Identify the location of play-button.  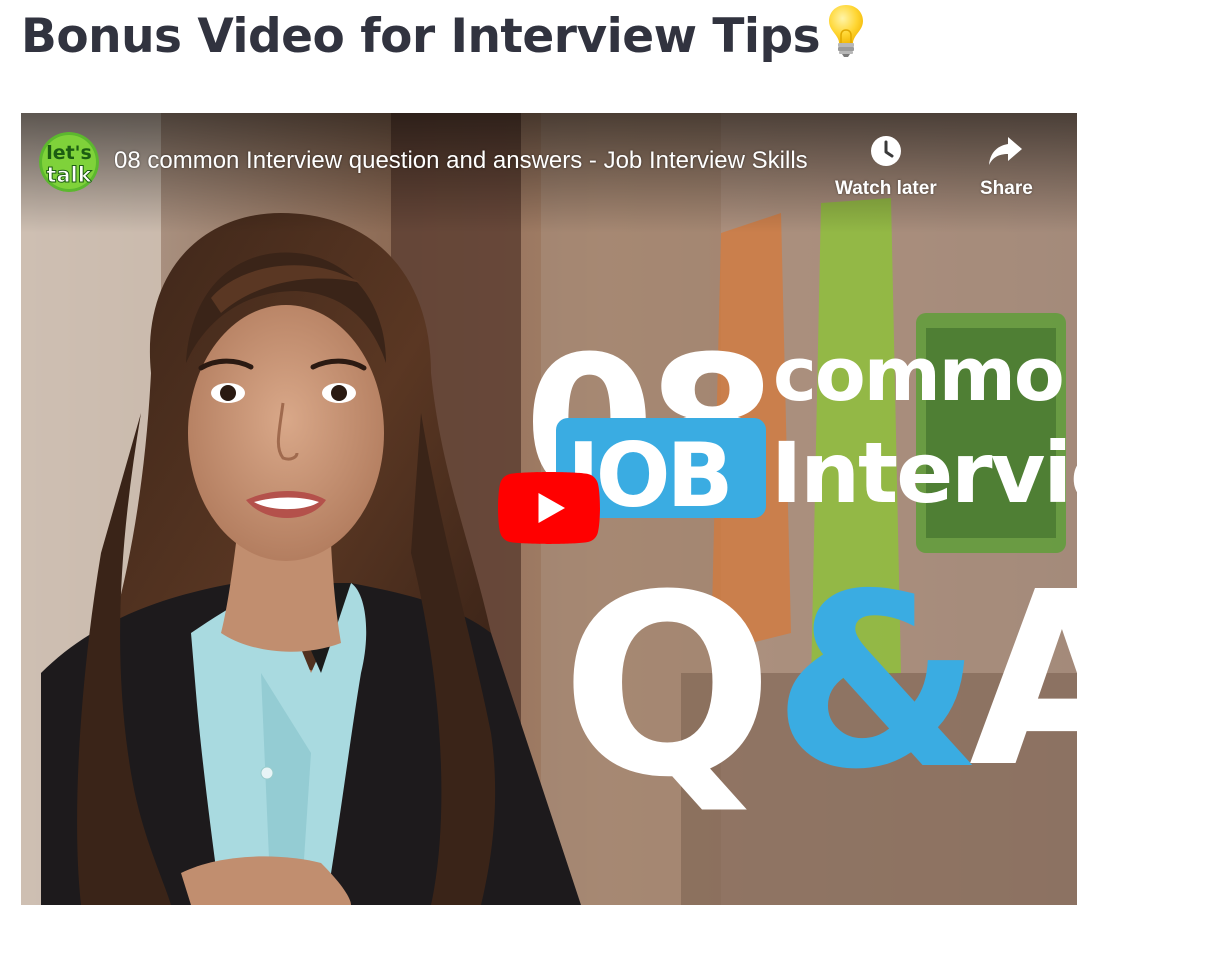
(549, 508).